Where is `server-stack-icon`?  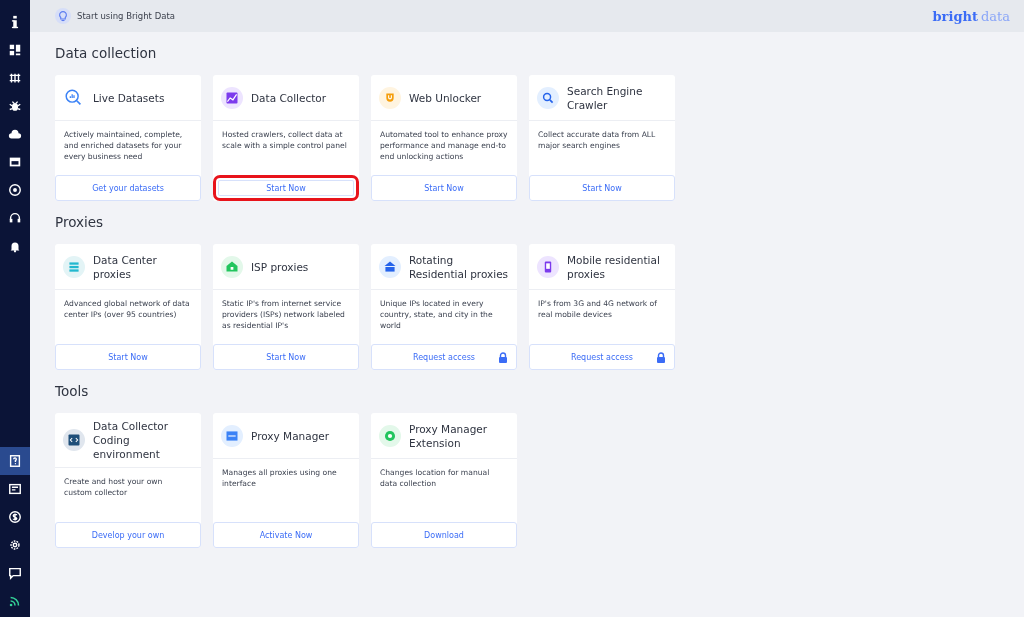
server-stack-icon is located at coordinates (74, 266).